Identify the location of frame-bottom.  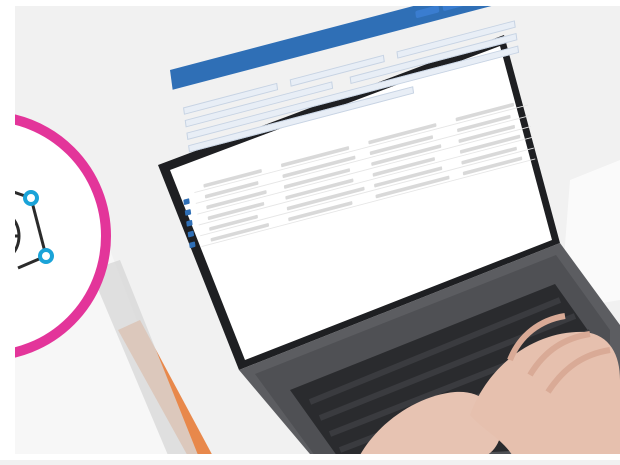
(310, 457).